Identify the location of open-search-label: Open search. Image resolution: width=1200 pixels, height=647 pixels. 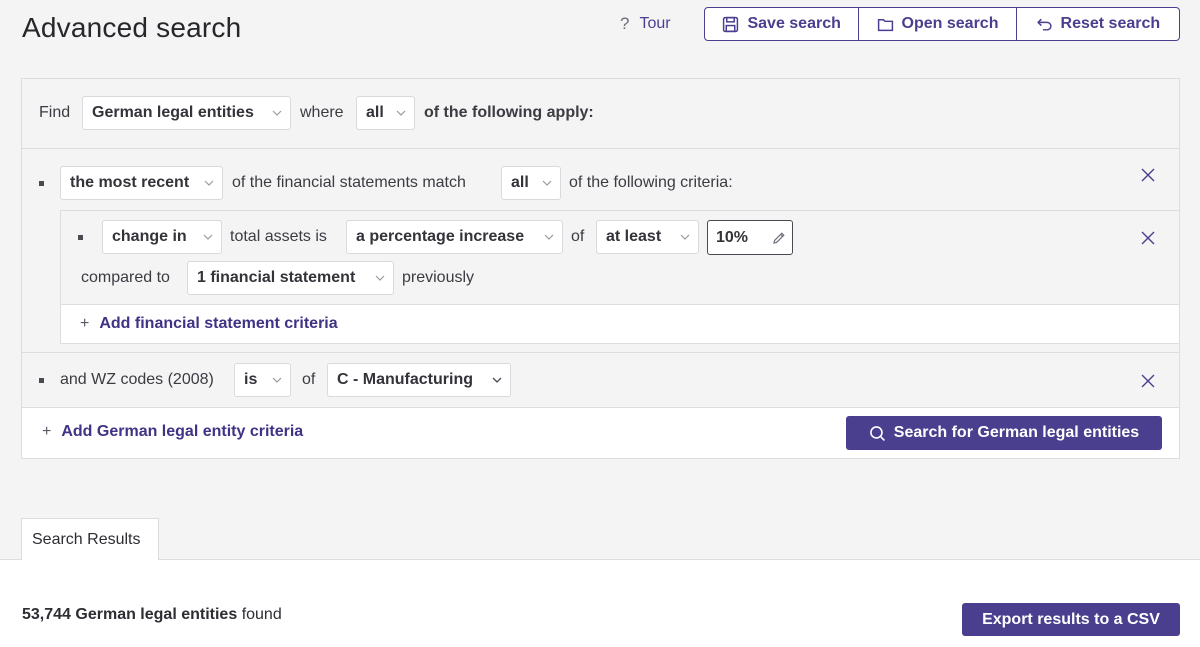
(950, 23).